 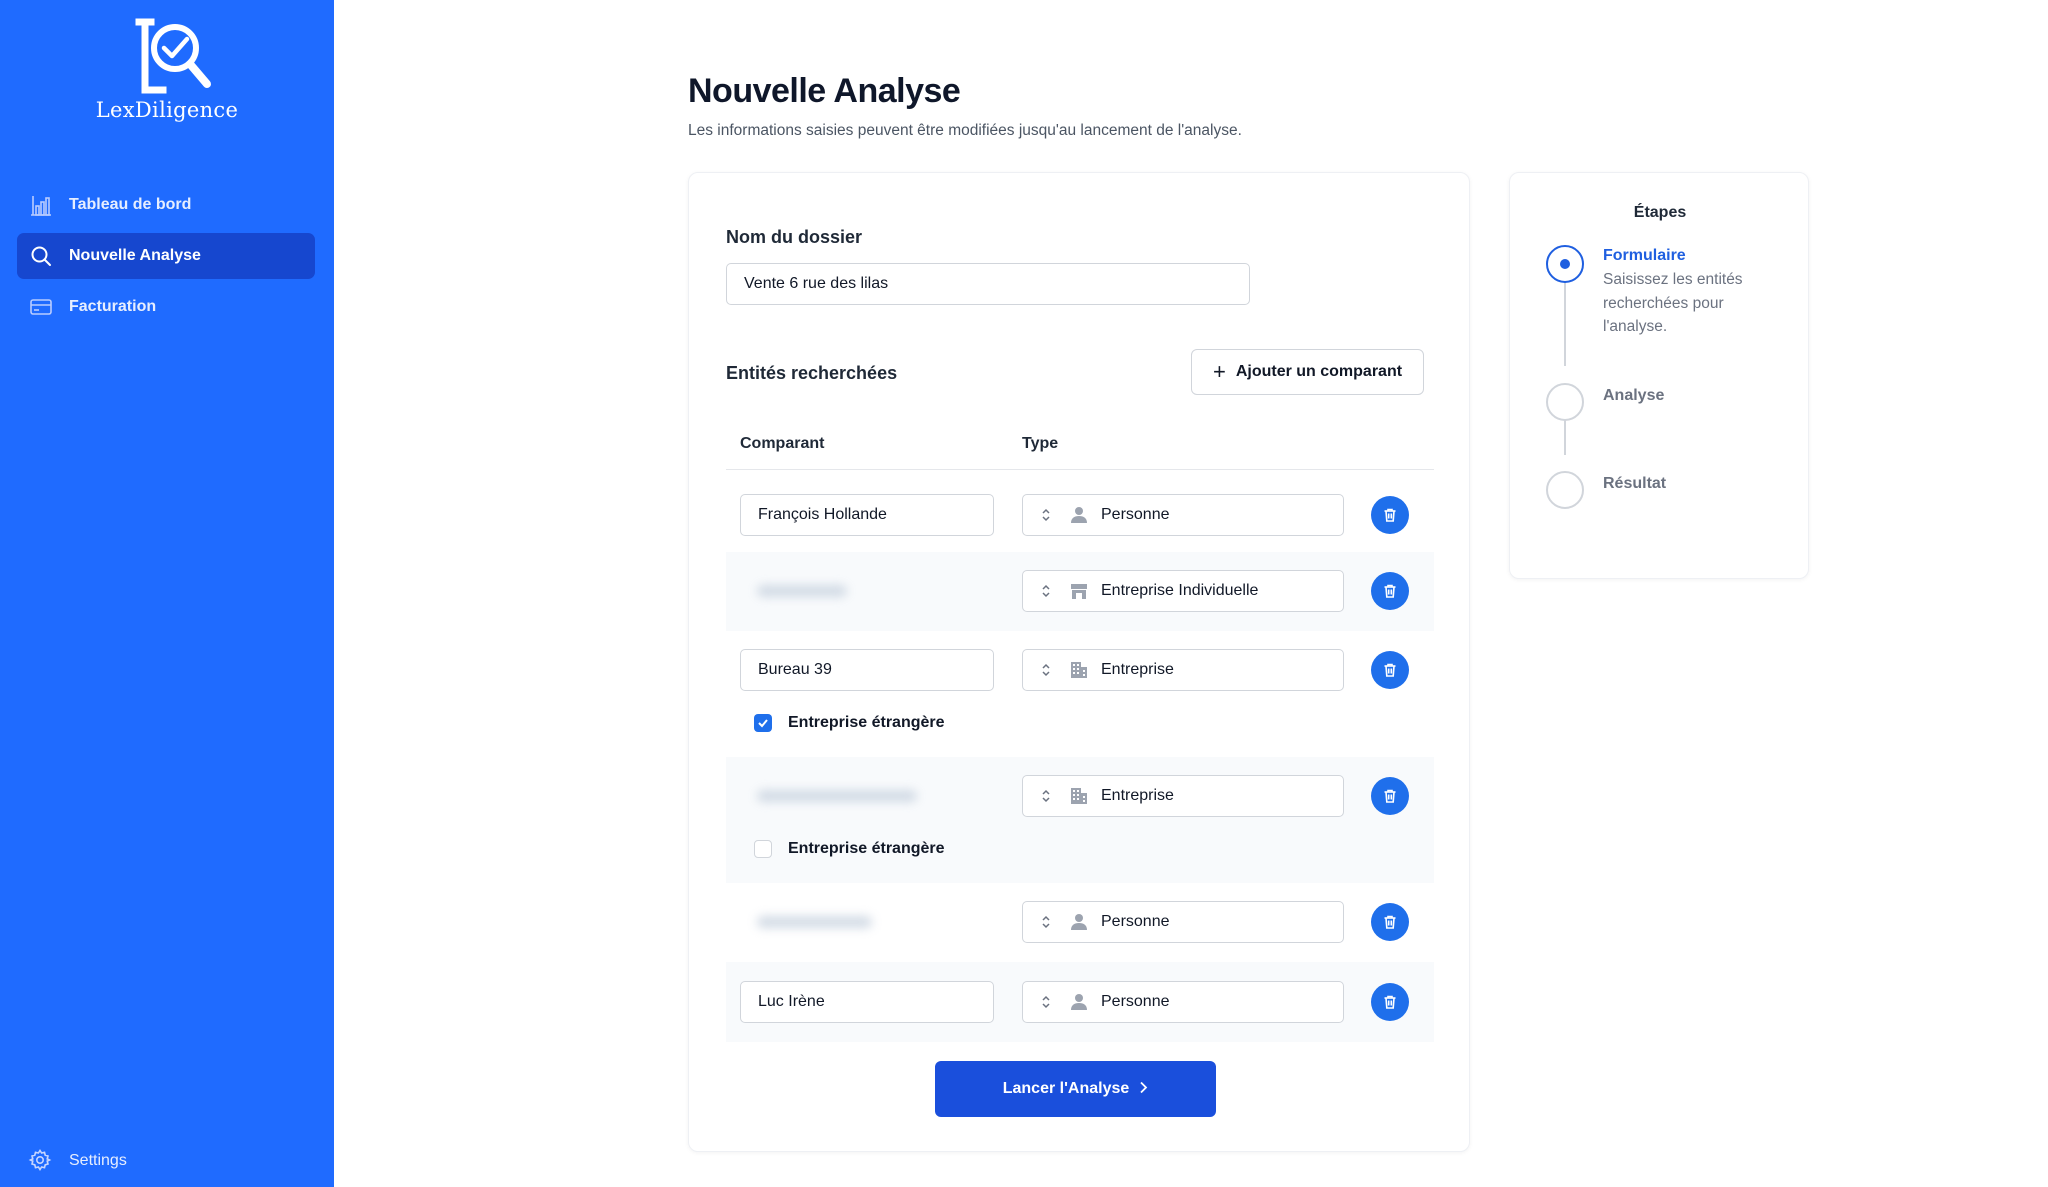 What do you see at coordinates (1660, 212) in the screenshot?
I see `steps-title: Étapes` at bounding box center [1660, 212].